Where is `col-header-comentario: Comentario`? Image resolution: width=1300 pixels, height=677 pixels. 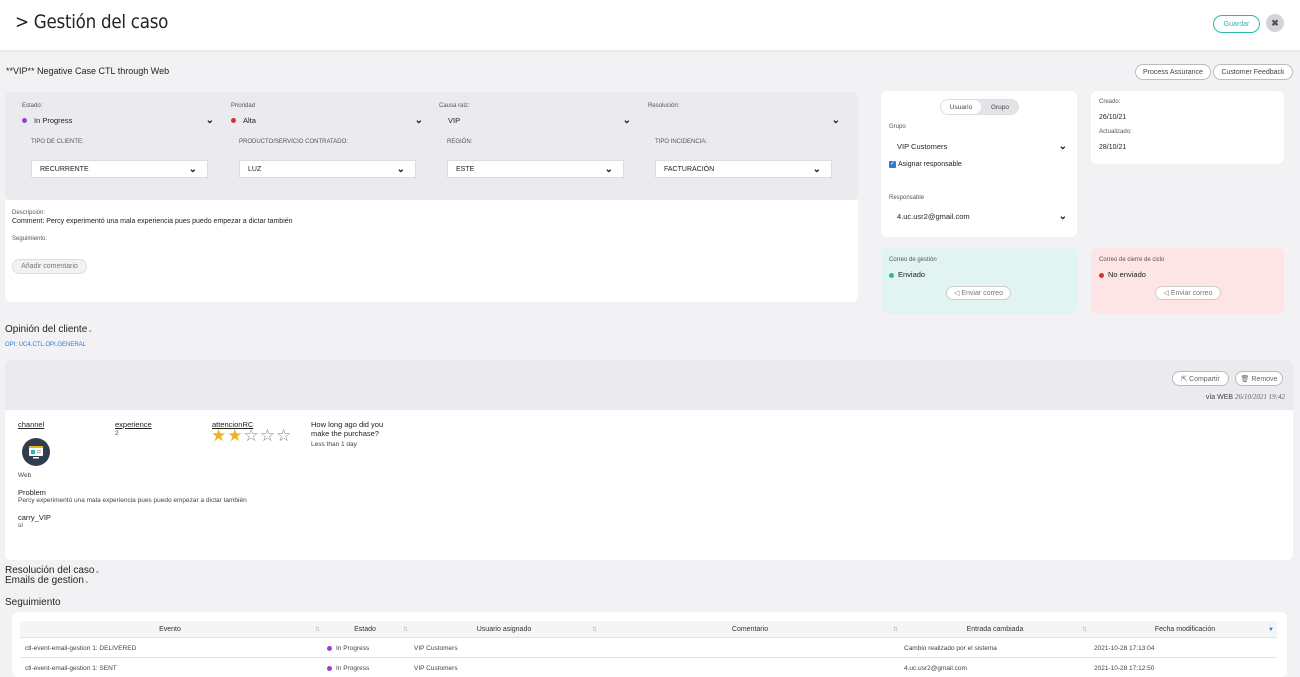 col-header-comentario: Comentario is located at coordinates (750, 629).